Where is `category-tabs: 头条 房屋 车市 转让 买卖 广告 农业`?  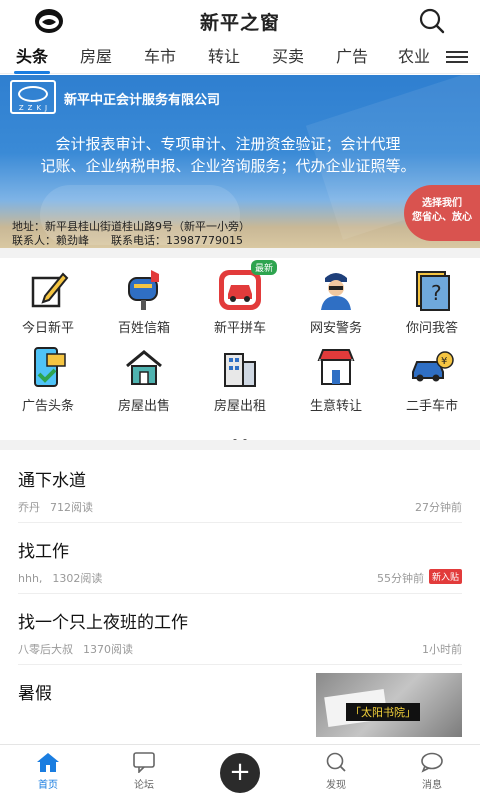 category-tabs: 头条 房屋 车市 转让 买卖 广告 农业 is located at coordinates (240, 58).